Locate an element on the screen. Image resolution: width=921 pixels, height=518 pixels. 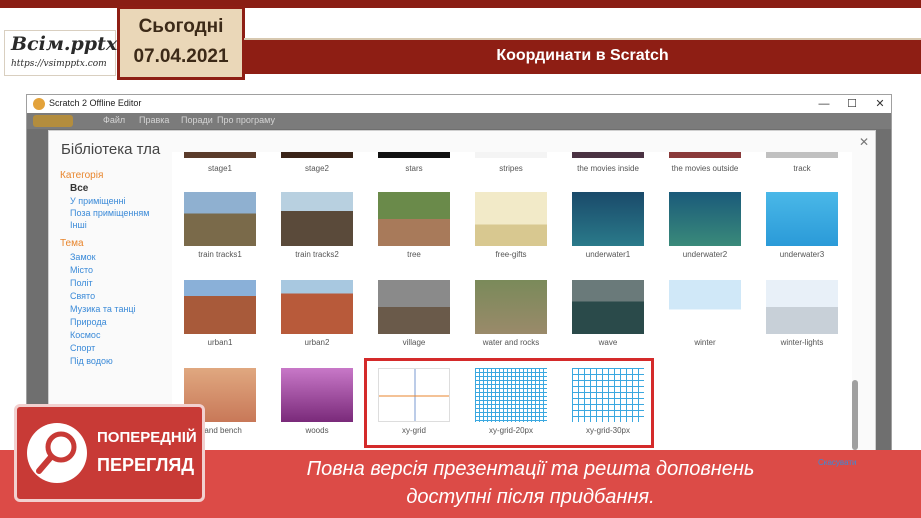
category-other: Інші is located at coordinates (78, 225).